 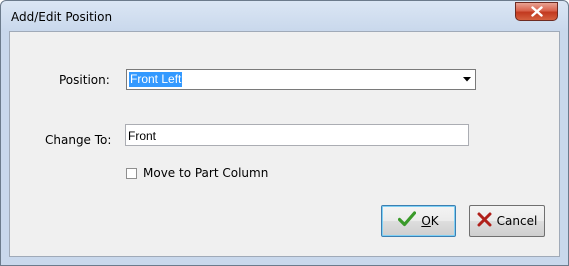 I want to click on chevron-down-icon, so click(x=466, y=79).